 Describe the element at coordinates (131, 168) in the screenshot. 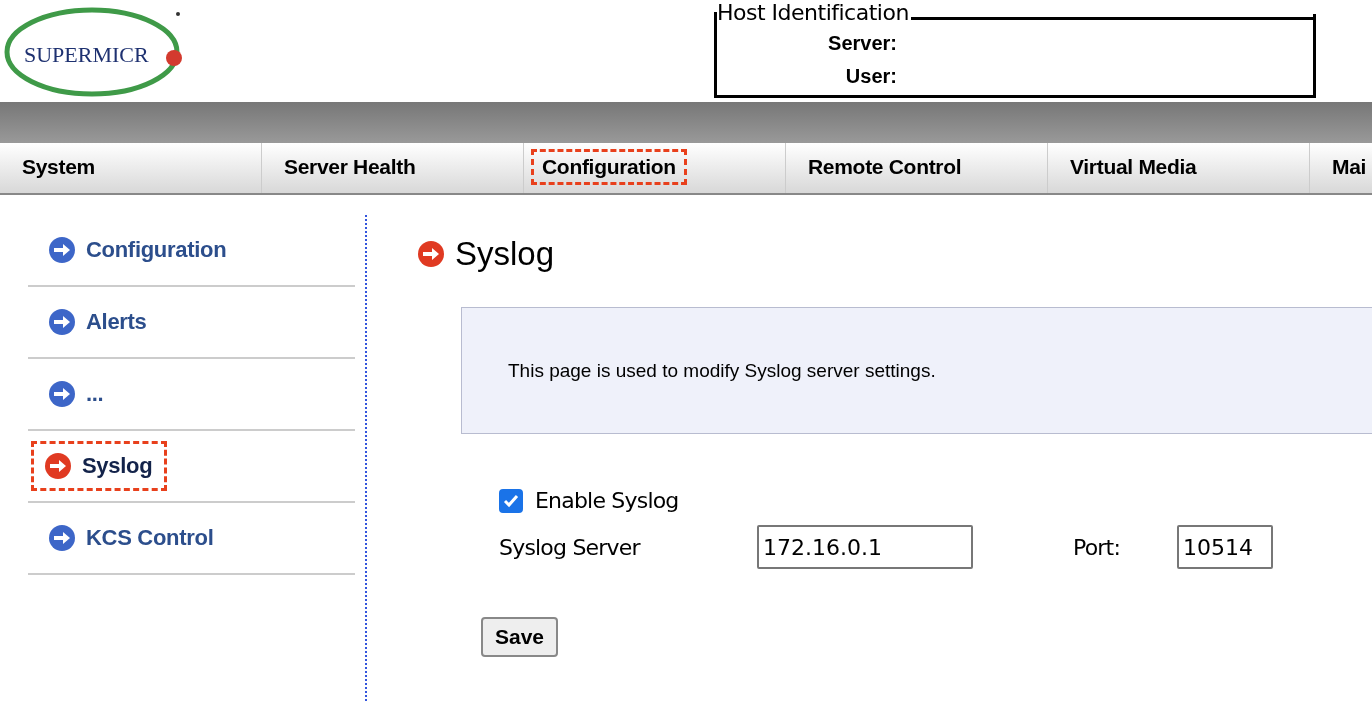

I see `nav-tab: System` at that location.